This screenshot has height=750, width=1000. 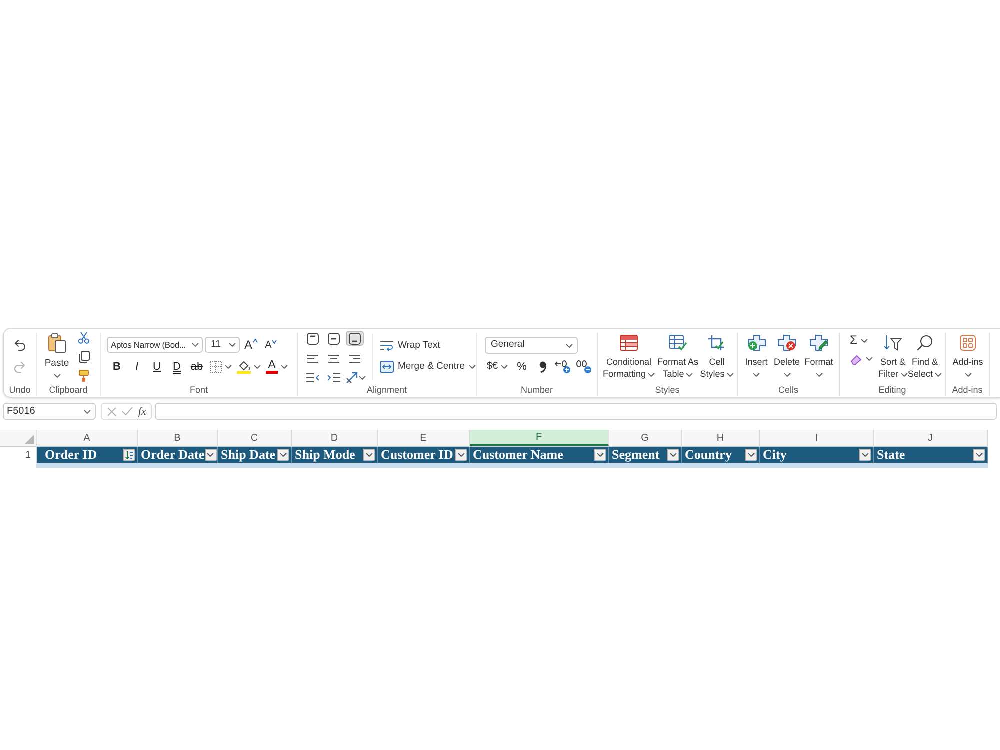 I want to click on column-header: D, so click(x=335, y=438).